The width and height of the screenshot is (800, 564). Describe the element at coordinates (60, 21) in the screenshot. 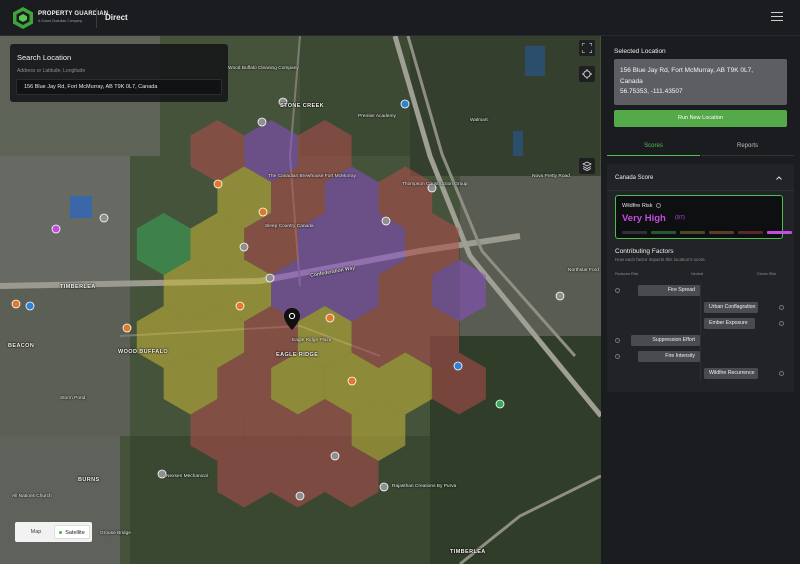

I see `brand-tagline: A Guard Guardian Company` at that location.